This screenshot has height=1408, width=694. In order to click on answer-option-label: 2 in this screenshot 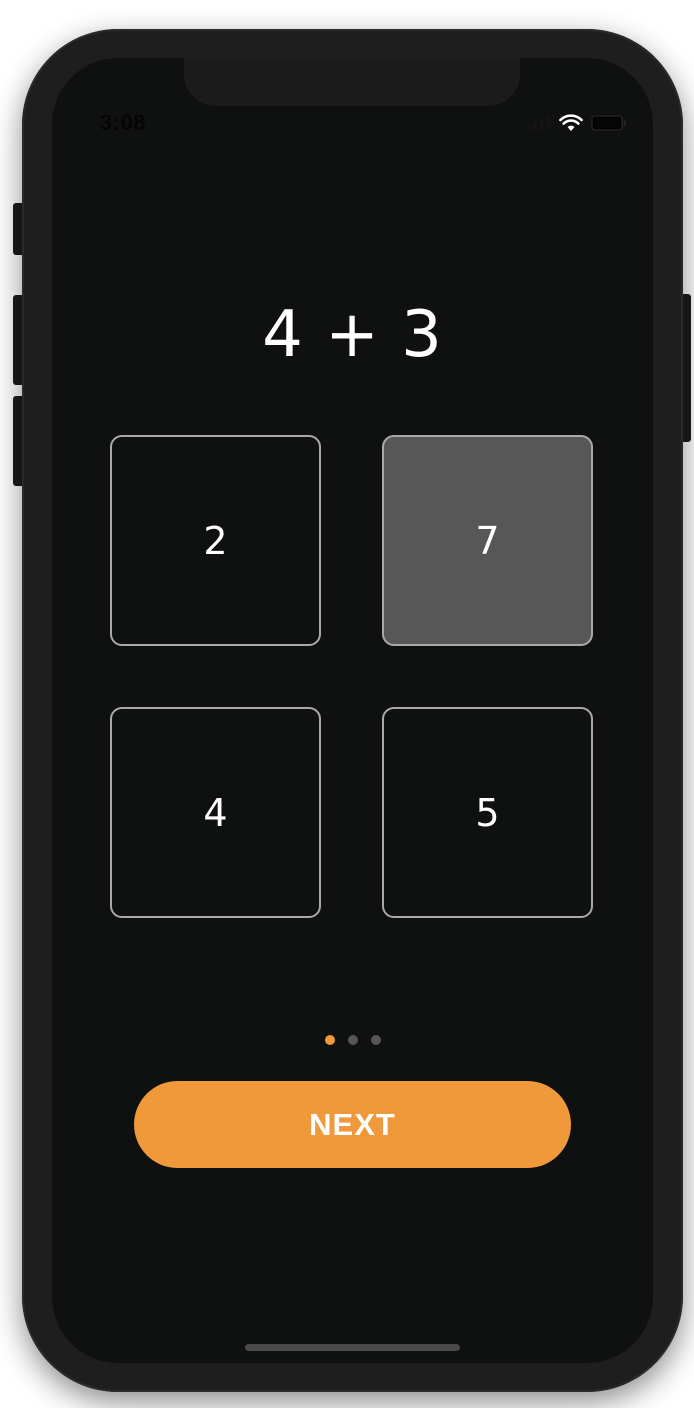, I will do `click(215, 540)`.